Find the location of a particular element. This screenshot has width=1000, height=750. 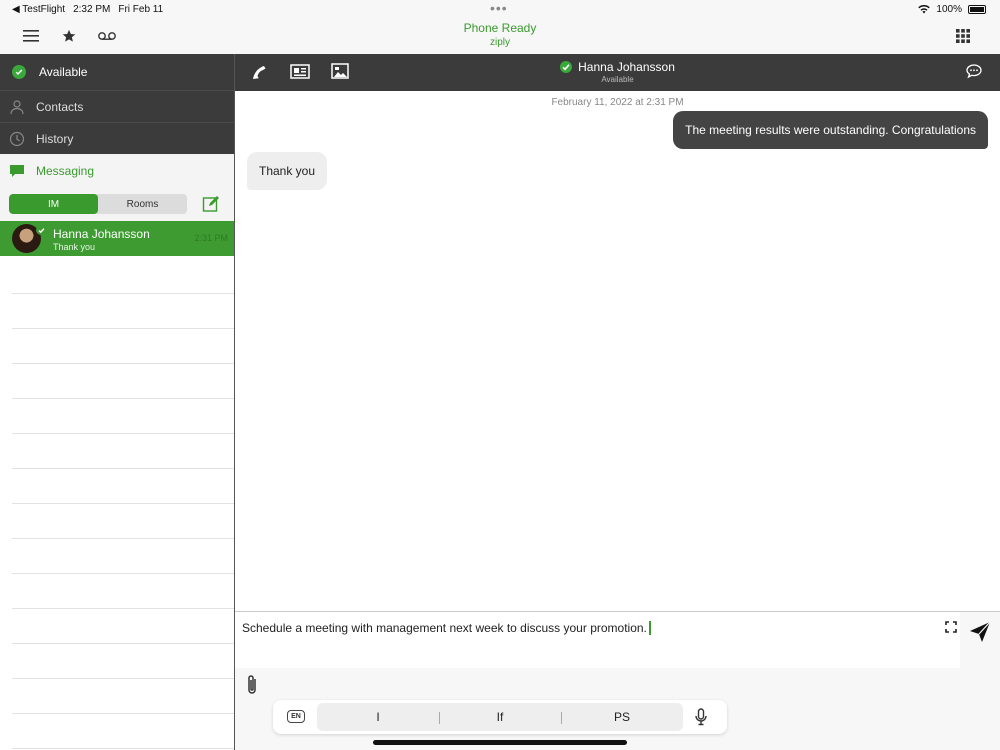

chat-header: Hanna Johansson Available is located at coordinates (617, 72).